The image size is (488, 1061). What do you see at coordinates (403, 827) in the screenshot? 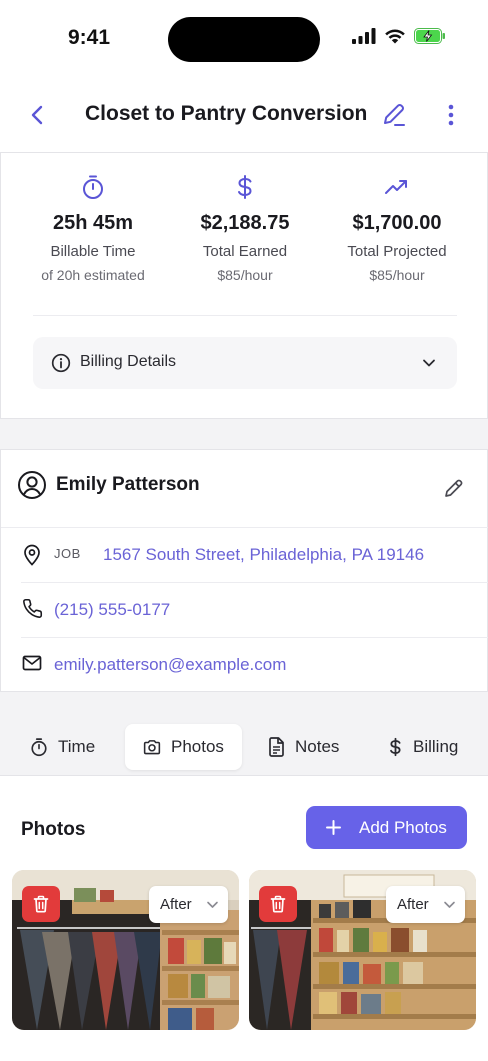
I see `add-photos-label: Add Photos` at bounding box center [403, 827].